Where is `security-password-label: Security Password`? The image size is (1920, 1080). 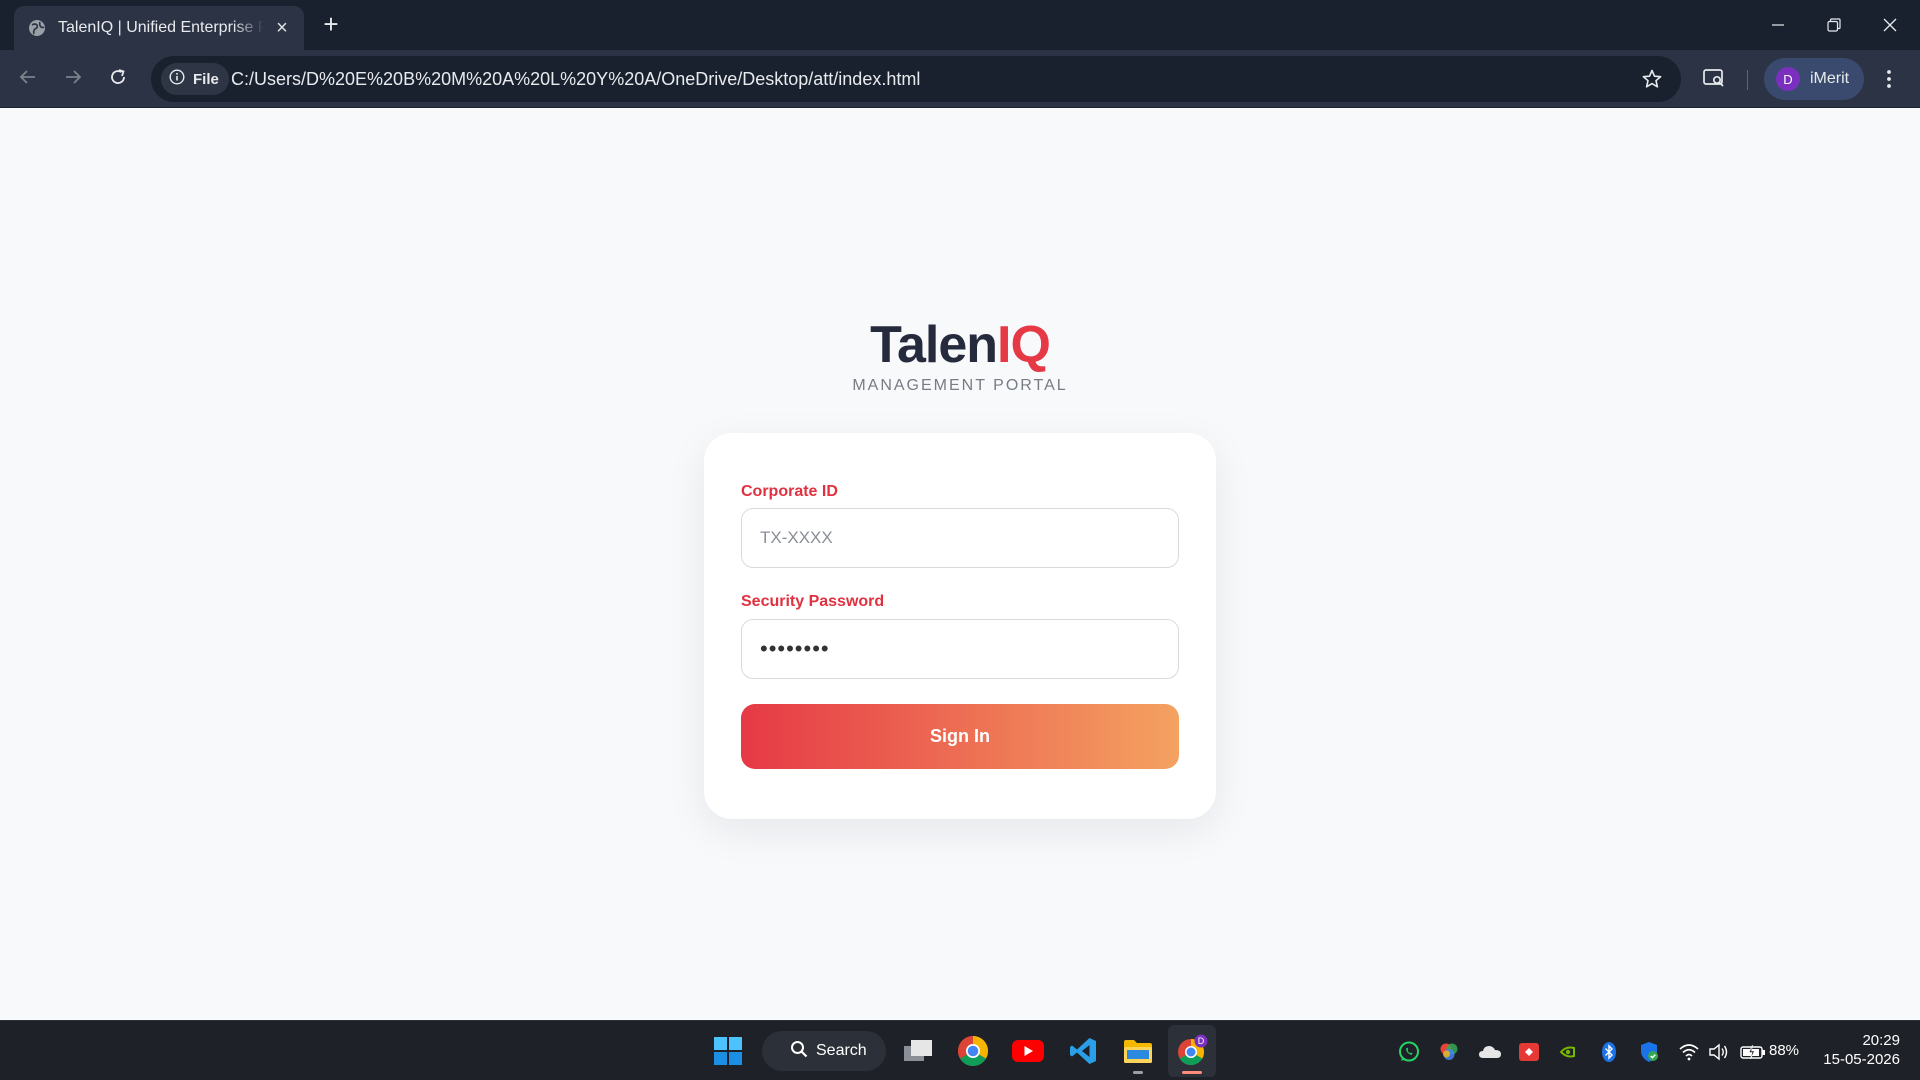 security-password-label: Security Password is located at coordinates (813, 601).